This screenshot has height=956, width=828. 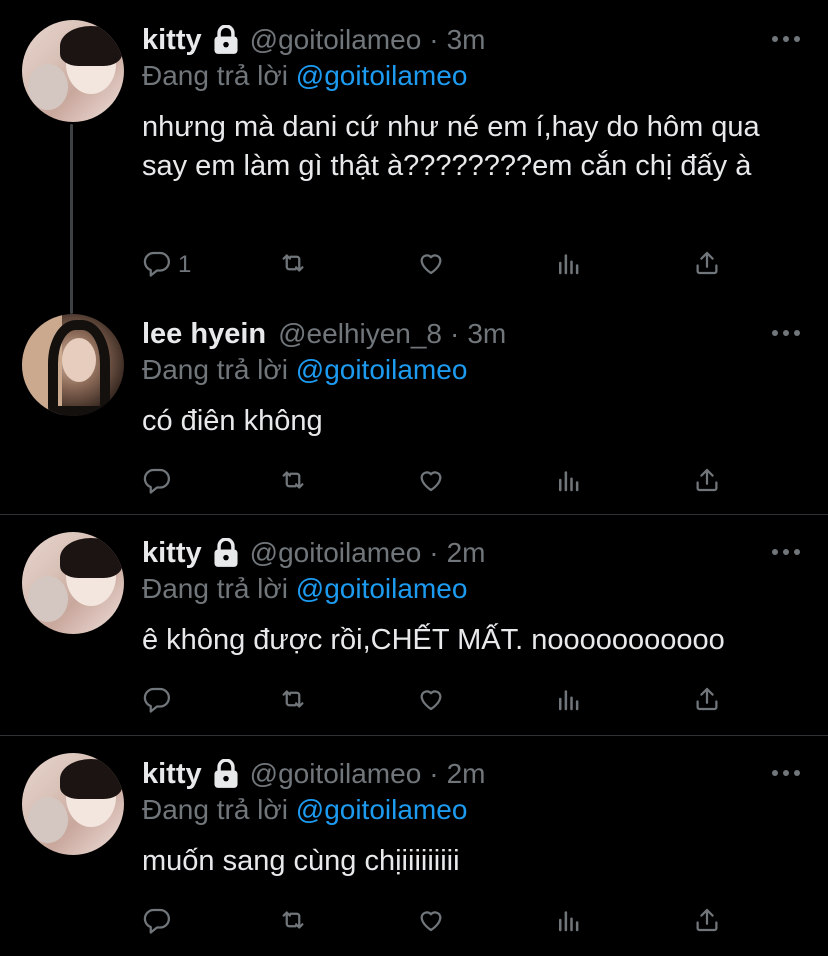 What do you see at coordinates (301, 861) in the screenshot?
I see `tweet-text: muốn sang cùng chịiiiiiiiii` at bounding box center [301, 861].